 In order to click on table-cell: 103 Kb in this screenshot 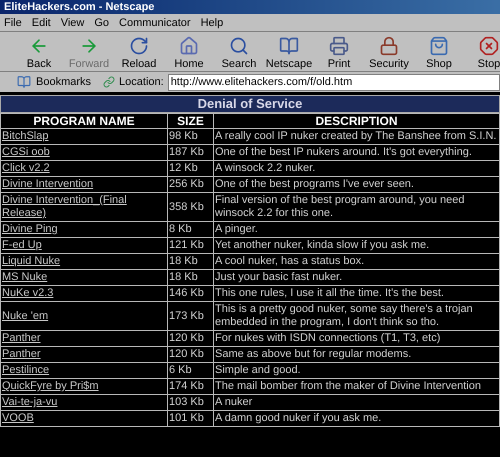, I will do `click(191, 402)`.